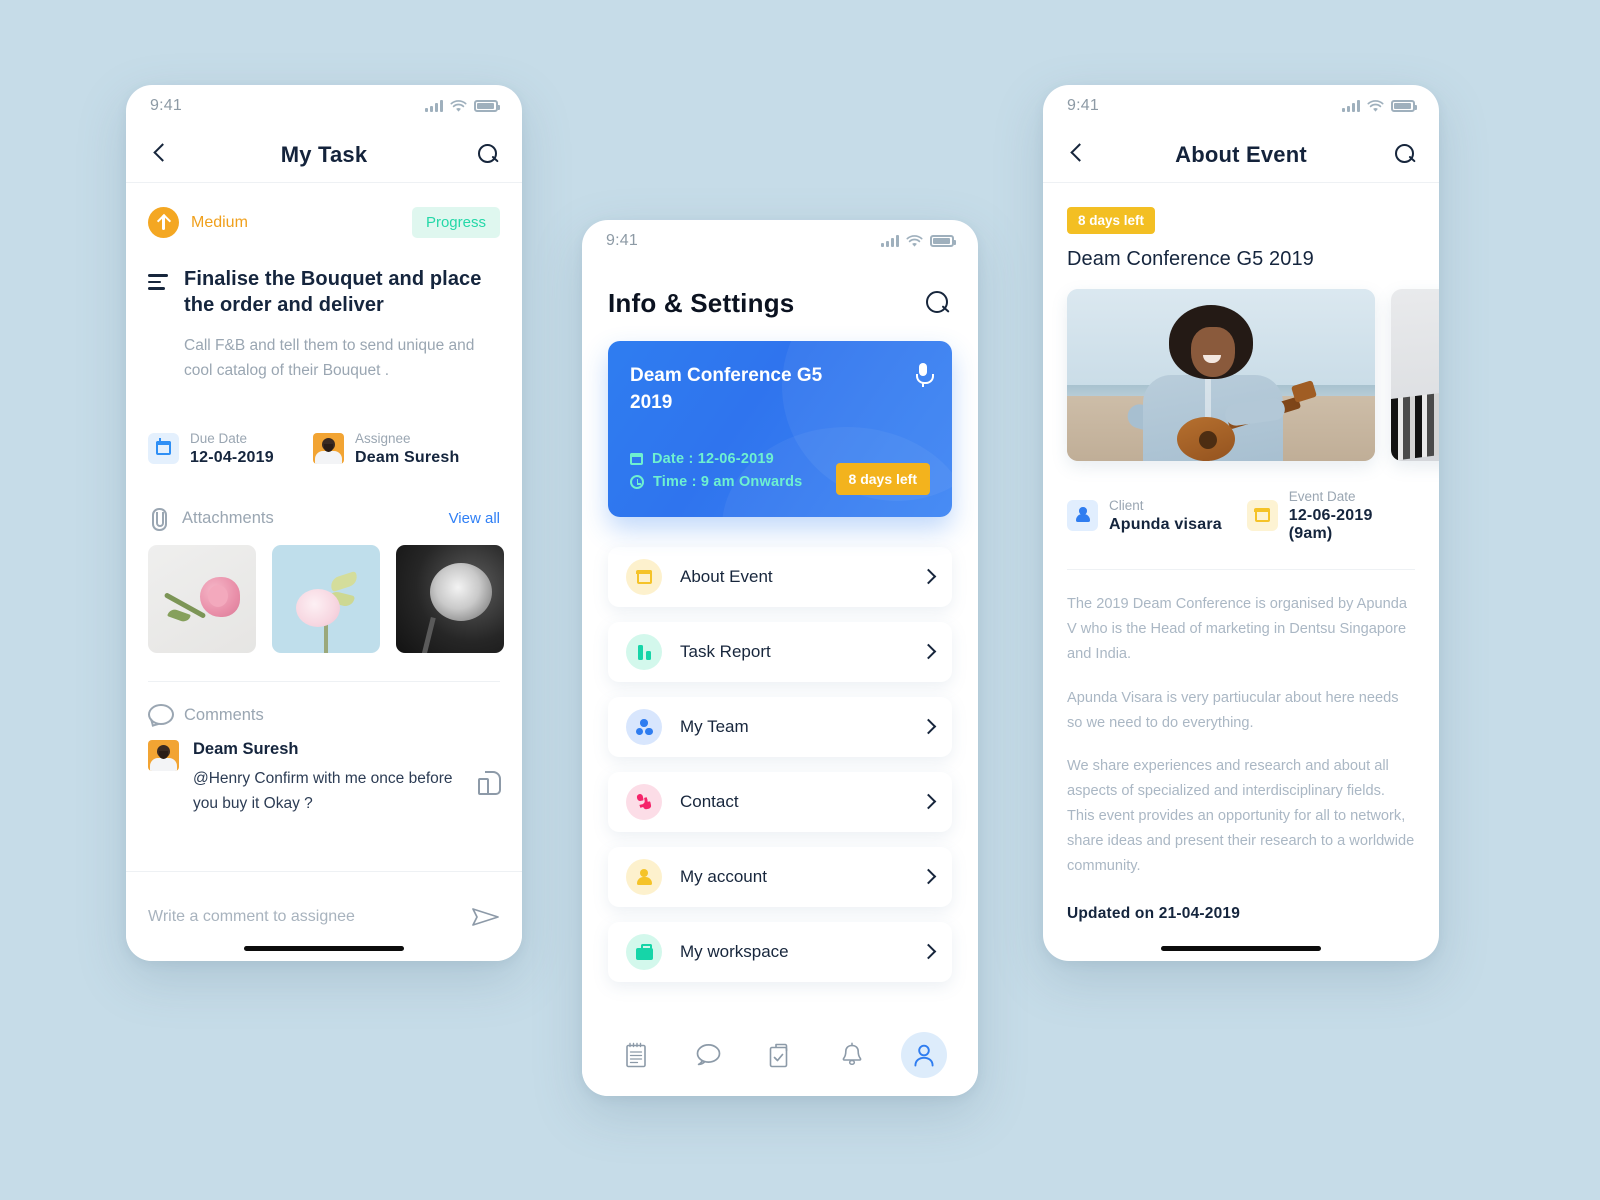 The height and width of the screenshot is (1200, 1600). I want to click on tab-chat, so click(708, 1055).